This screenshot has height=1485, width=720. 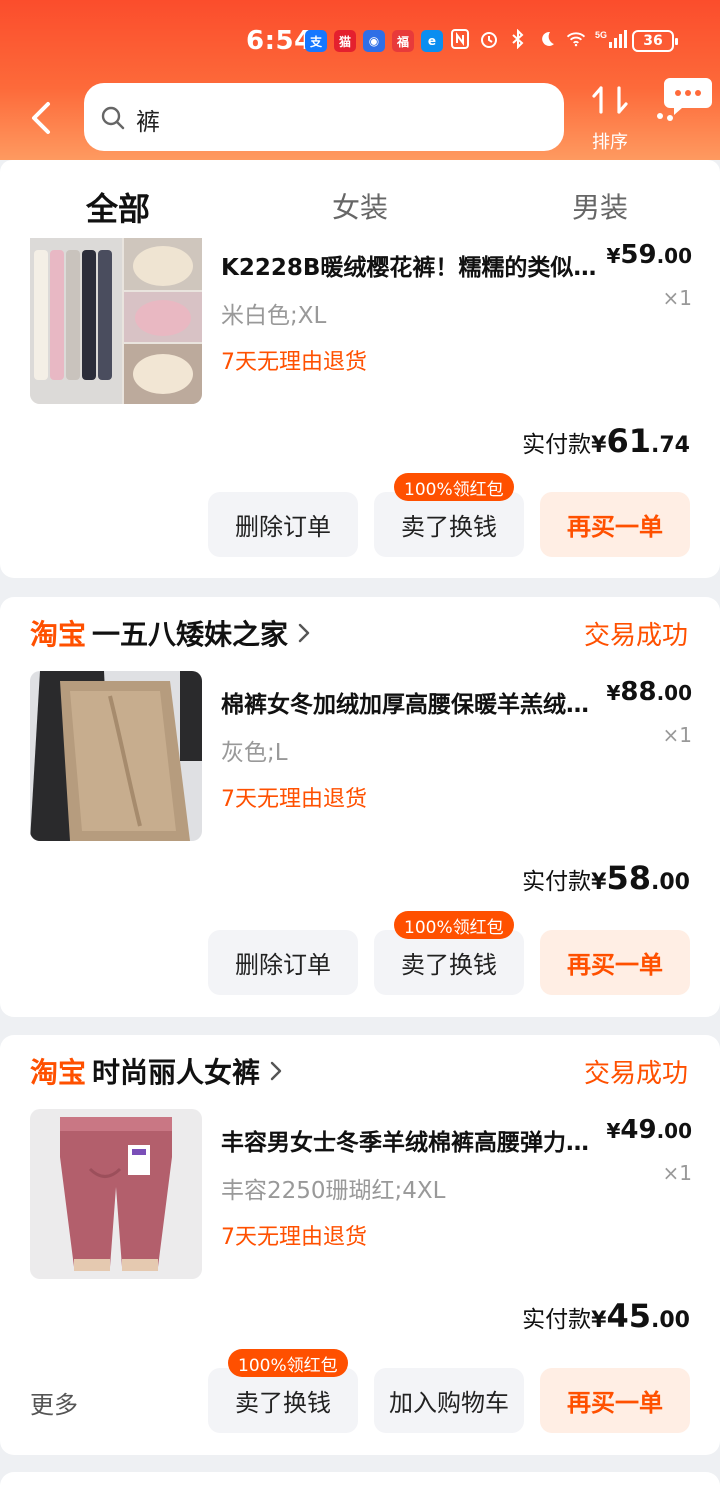 I want to click on status-bar: 6:54 支 猫 ◉ 福 e 5G 36, so click(x=360, y=44).